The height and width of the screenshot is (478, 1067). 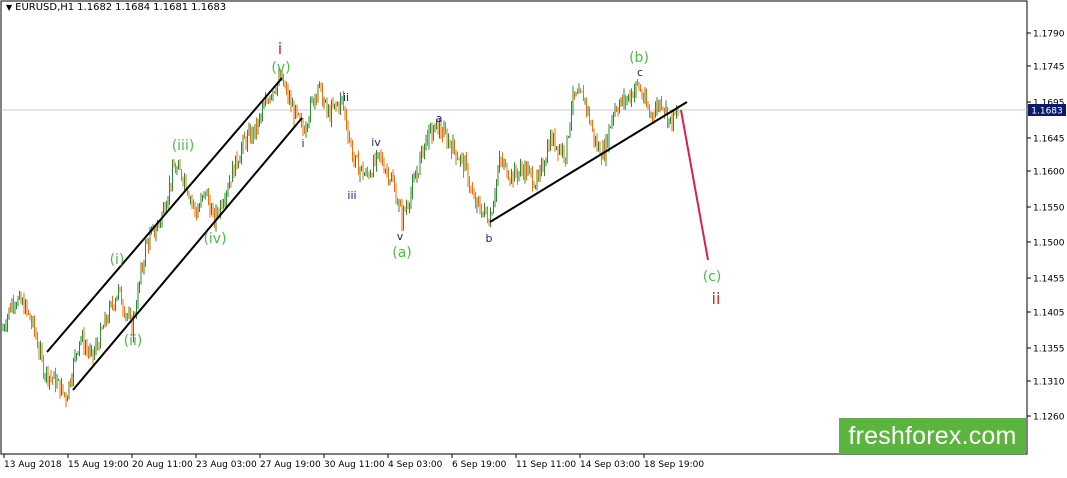 What do you see at coordinates (351, 195) in the screenshot?
I see `wave-label: iii` at bounding box center [351, 195].